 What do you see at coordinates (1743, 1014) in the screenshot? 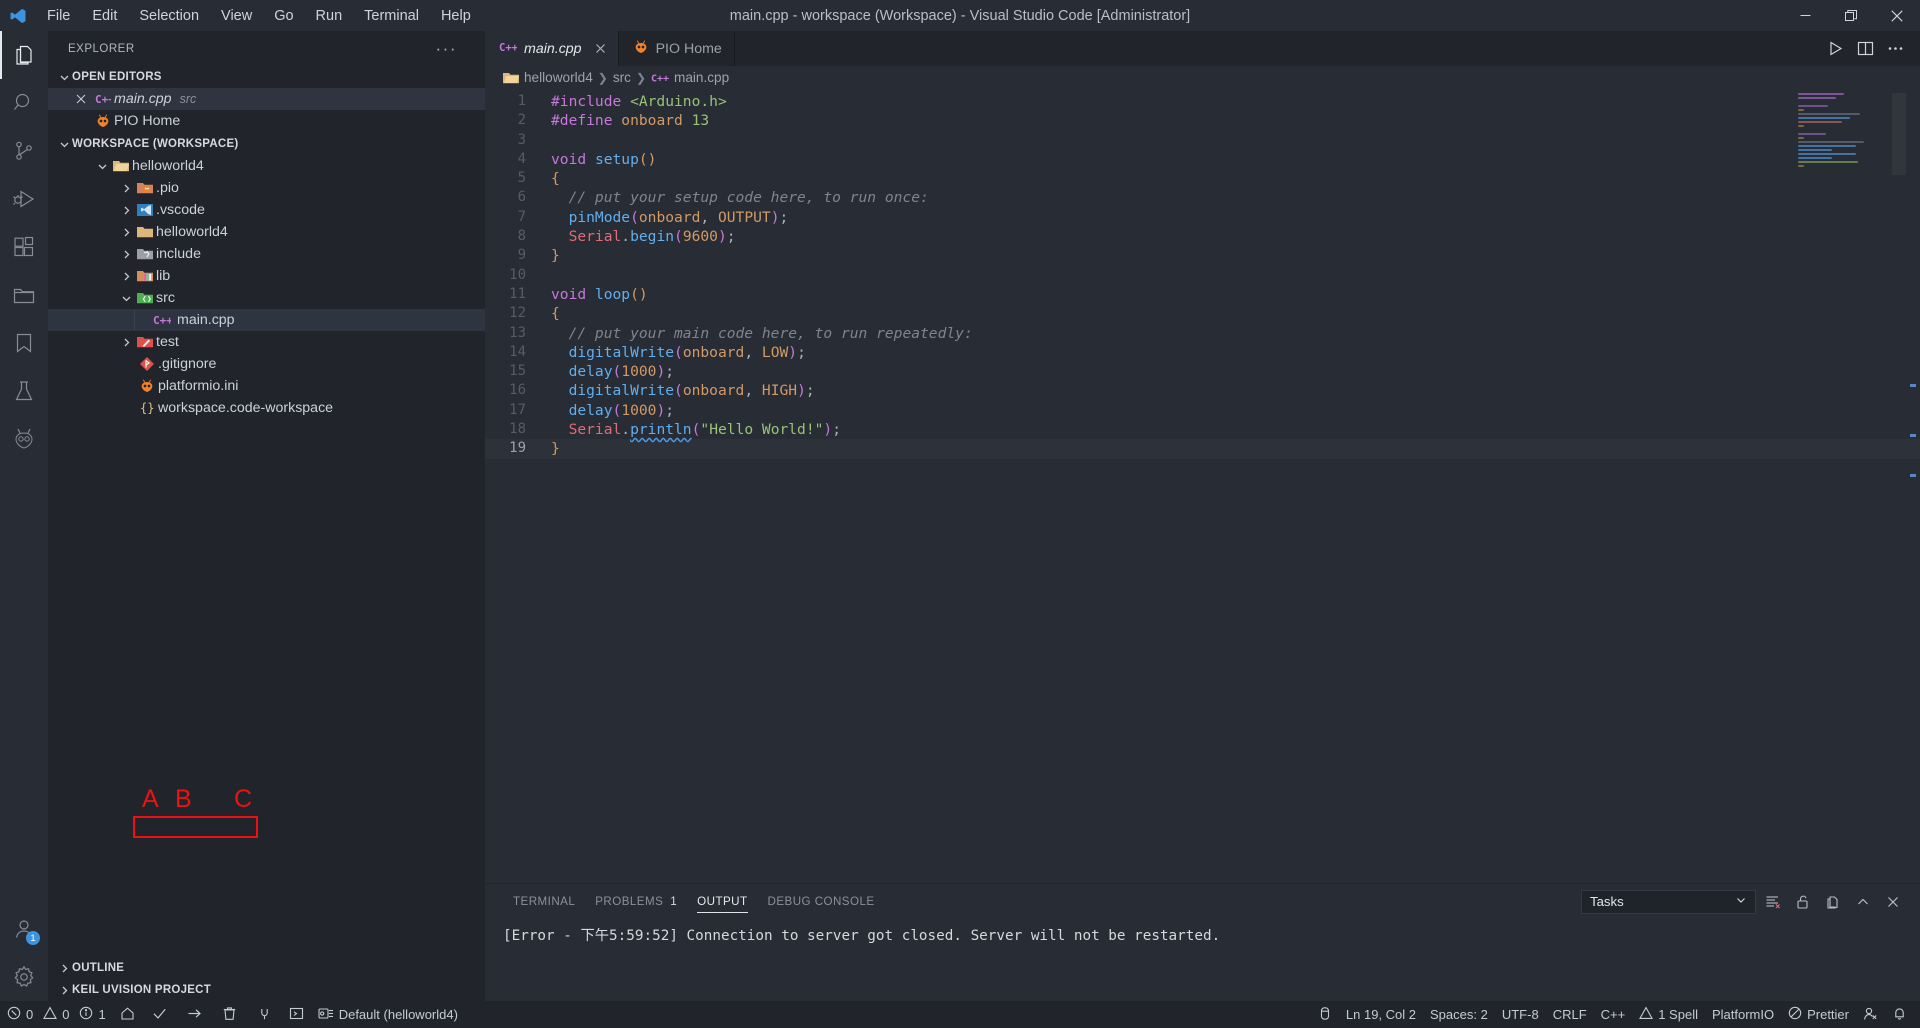
I see `status-platformio: PlatformIO` at bounding box center [1743, 1014].